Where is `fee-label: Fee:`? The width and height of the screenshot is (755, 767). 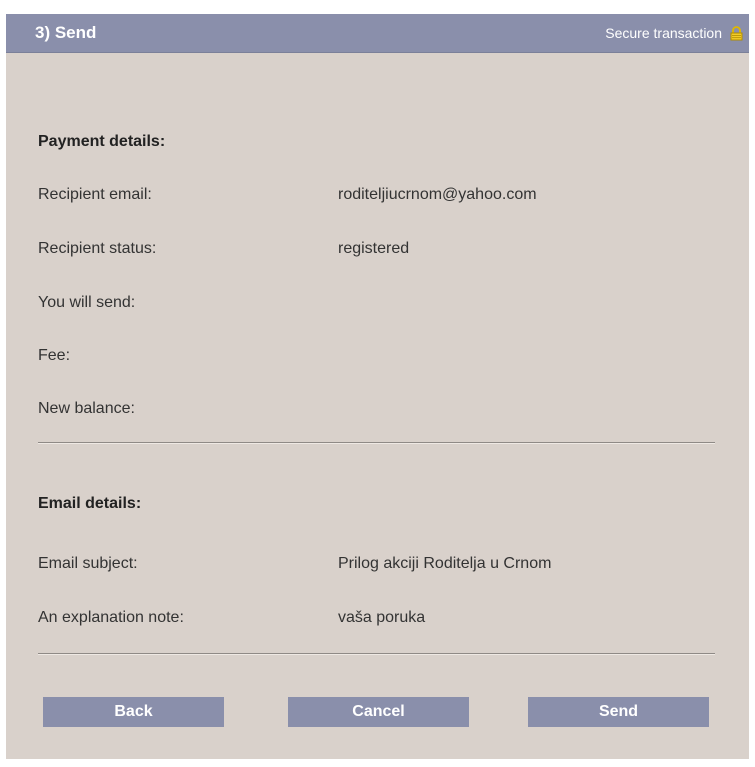 fee-label: Fee: is located at coordinates (54, 355).